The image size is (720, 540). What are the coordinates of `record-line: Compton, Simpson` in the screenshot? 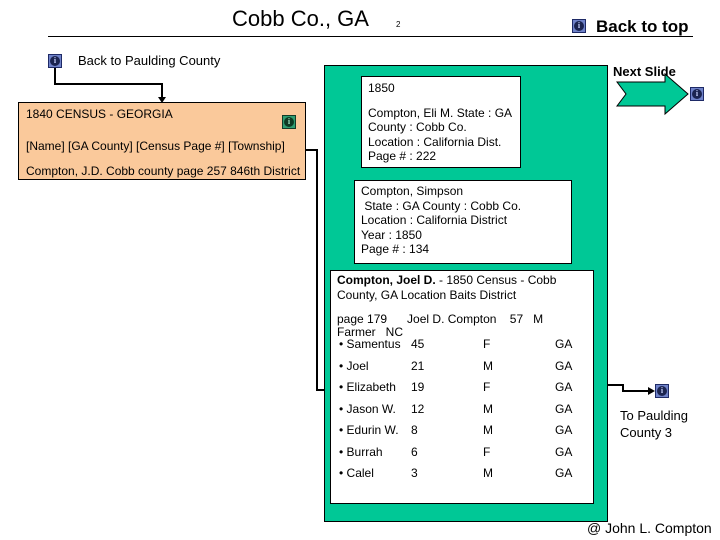 It's located at (412, 191).